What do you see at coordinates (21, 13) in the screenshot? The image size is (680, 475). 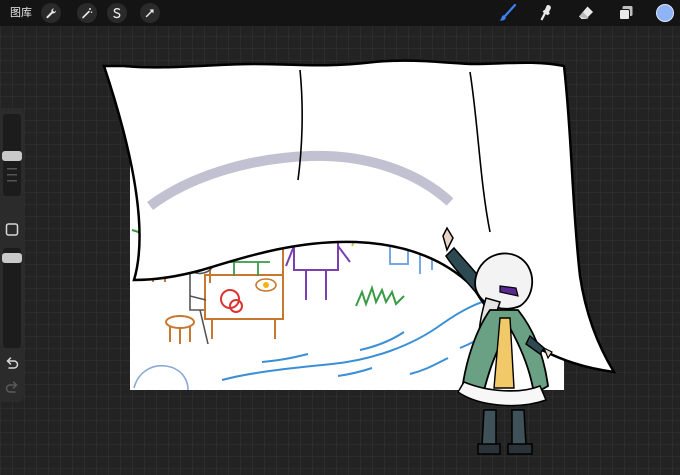 I see `gallery-button: 图库` at bounding box center [21, 13].